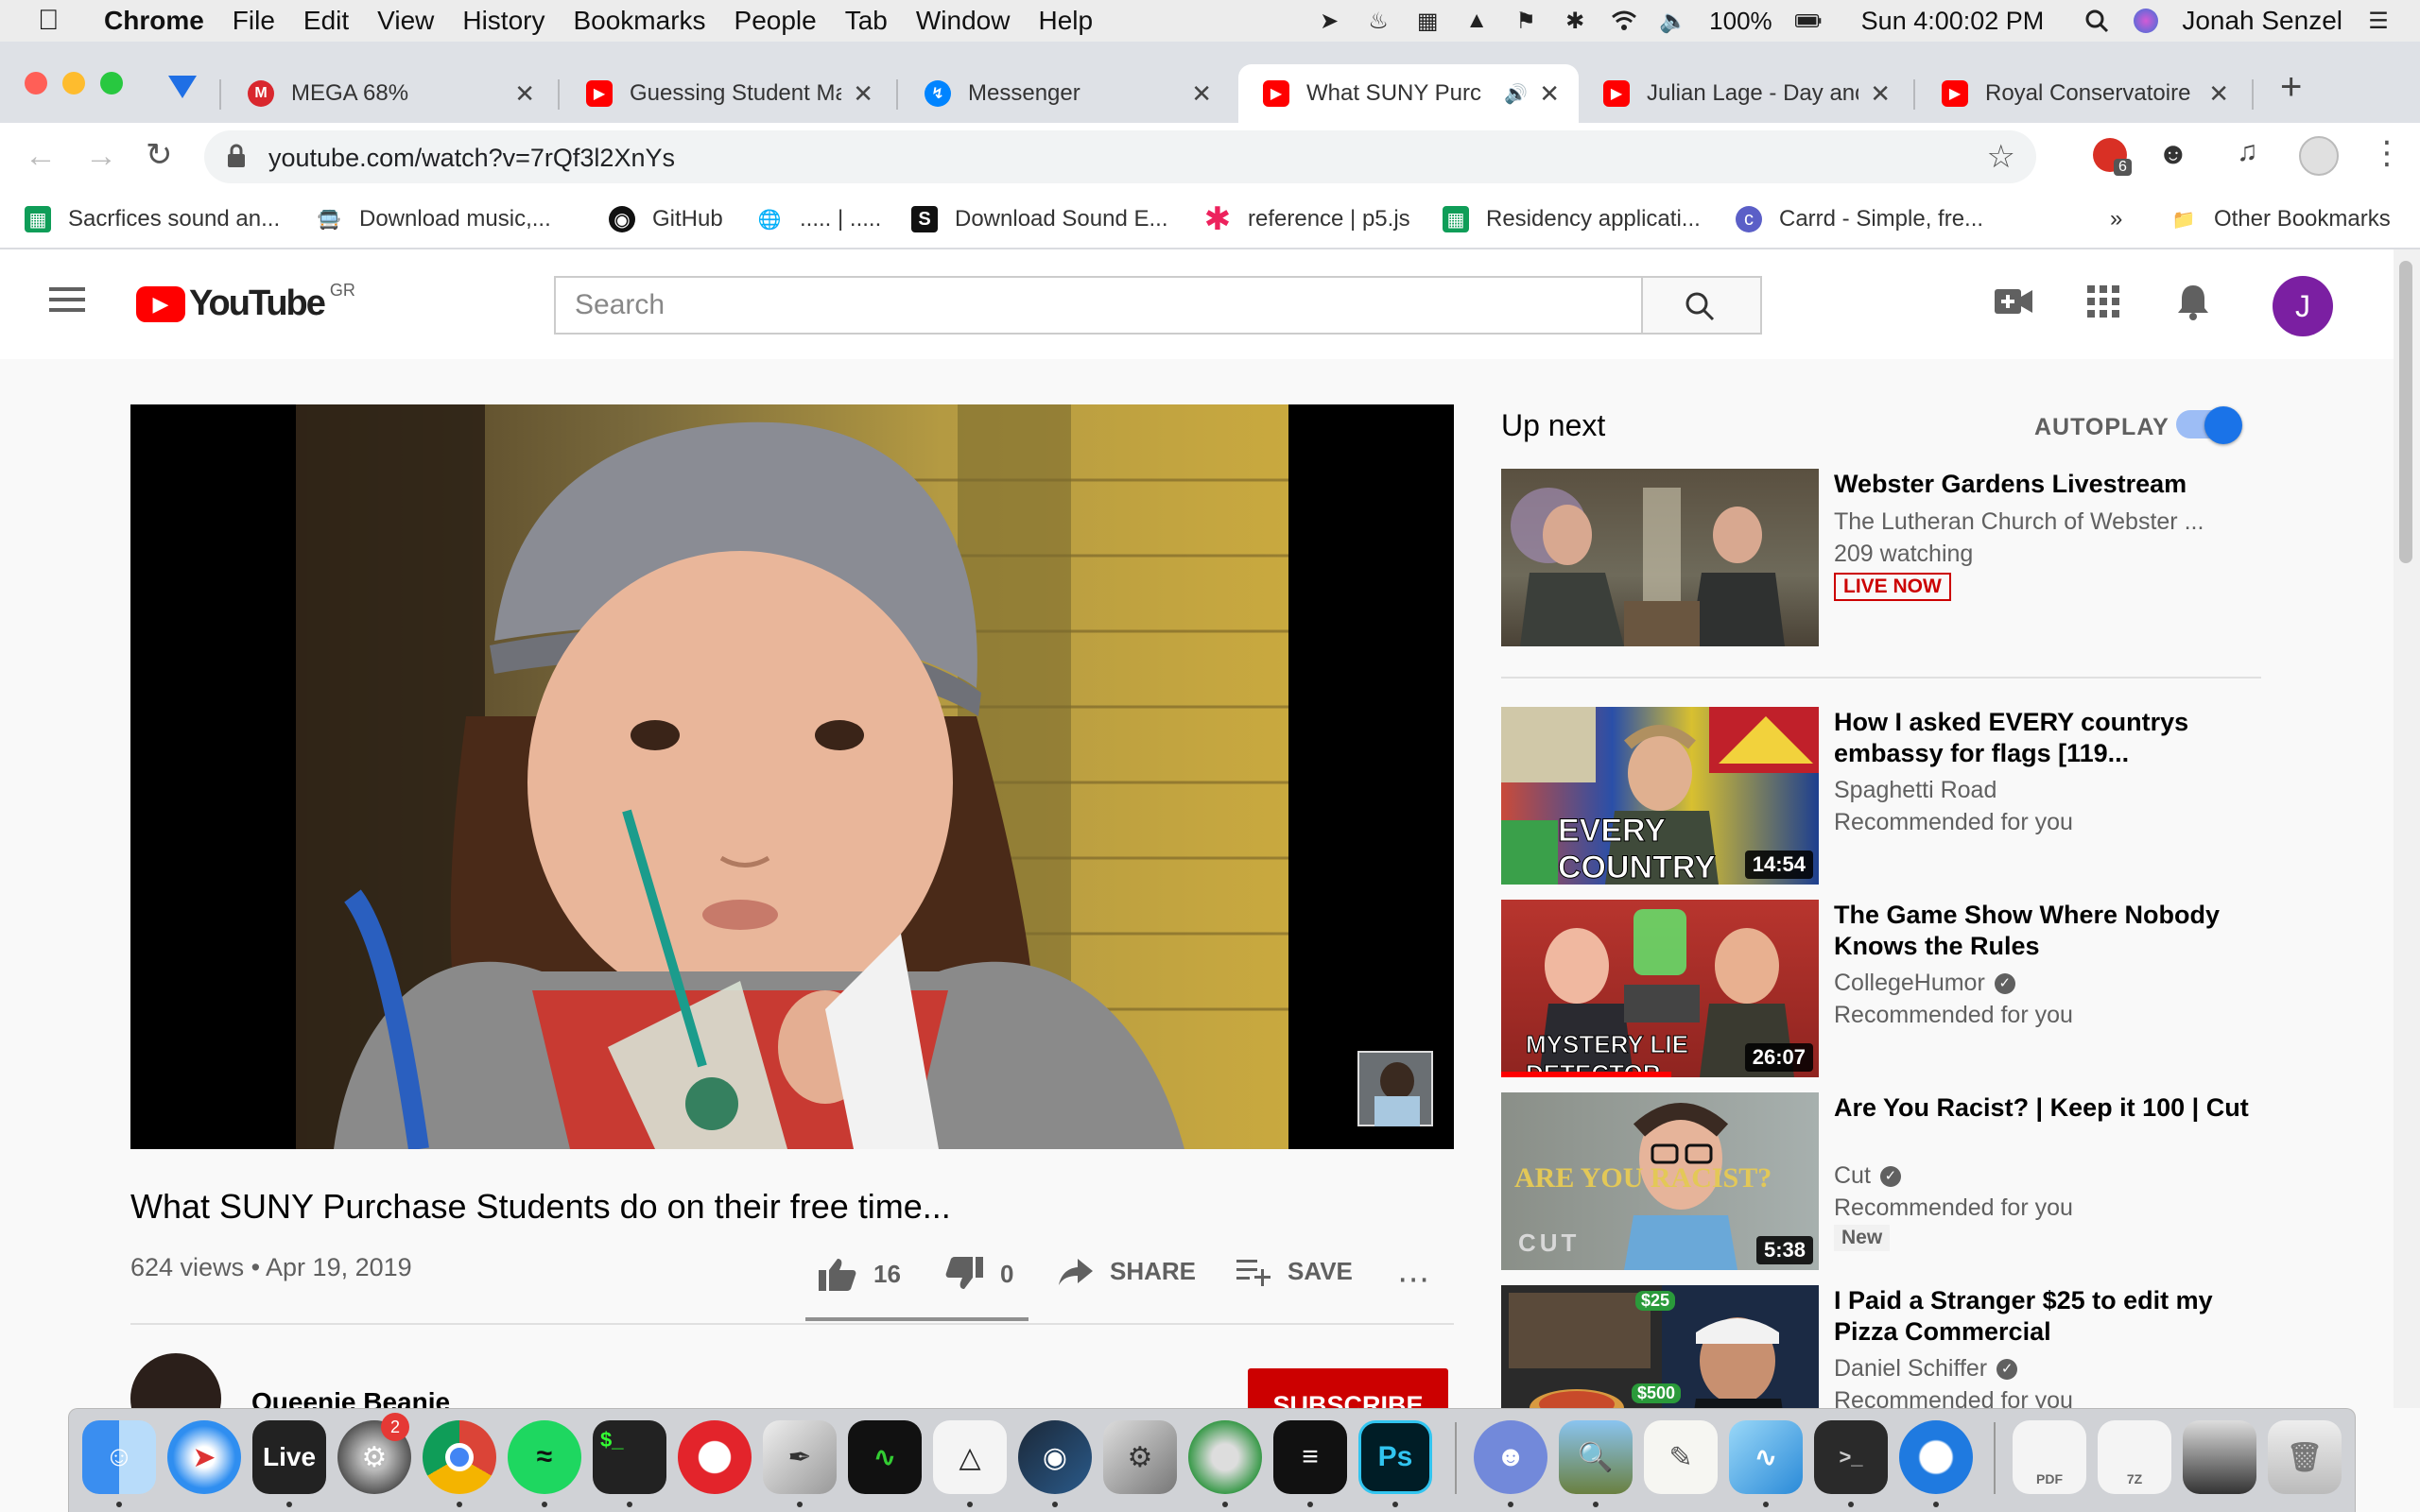 This screenshot has width=2420, height=1512. Describe the element at coordinates (154, 21) in the screenshot. I see `menu-app-name: Chrome` at that location.